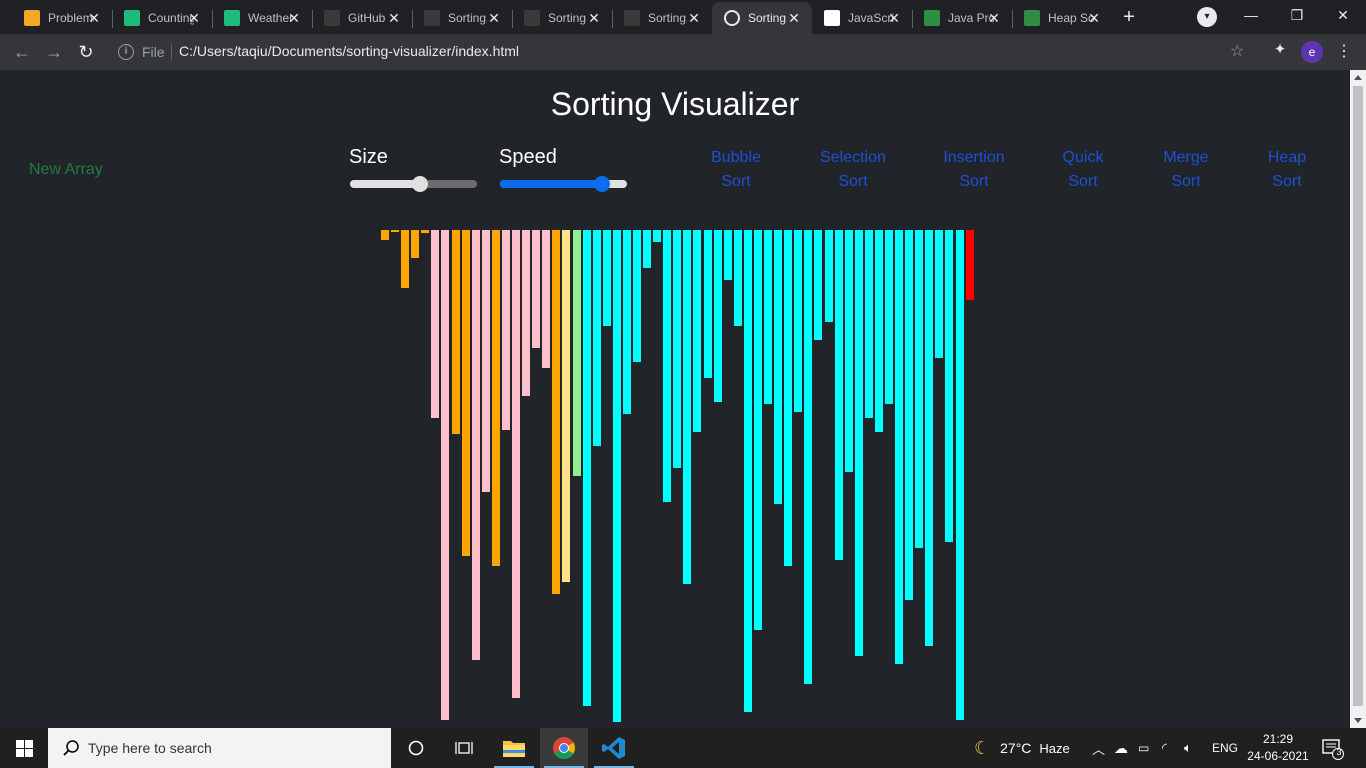 The image size is (1366, 768). I want to click on browser-tab: Weather ✕, so click(262, 18).